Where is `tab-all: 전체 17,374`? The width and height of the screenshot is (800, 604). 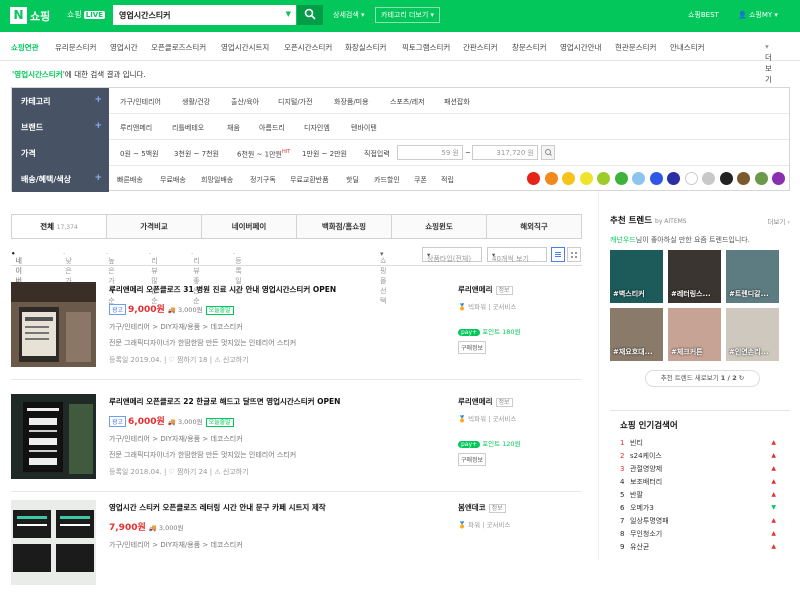 tab-all: 전체 17,374 is located at coordinates (59, 226).